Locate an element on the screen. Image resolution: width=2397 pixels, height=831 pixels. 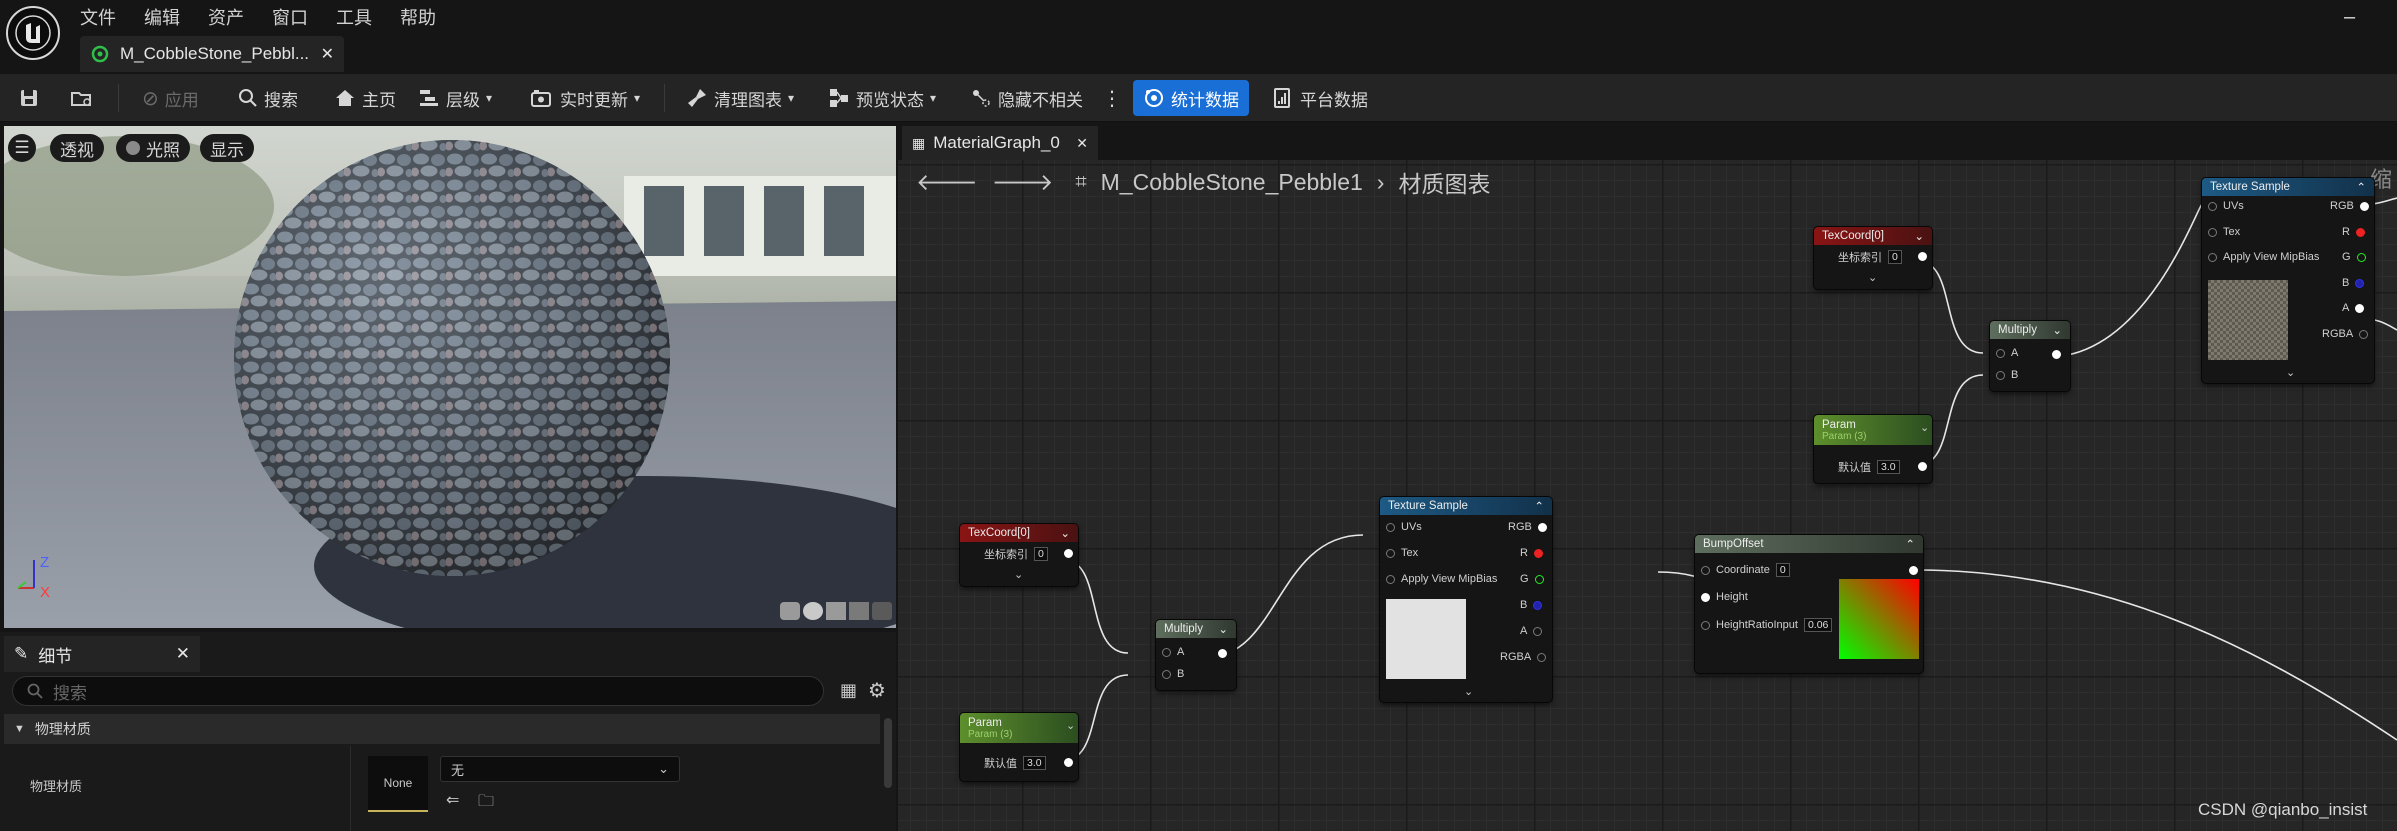
clean-graph-button: 清理图表 ▾ is located at coordinates (740, 98).